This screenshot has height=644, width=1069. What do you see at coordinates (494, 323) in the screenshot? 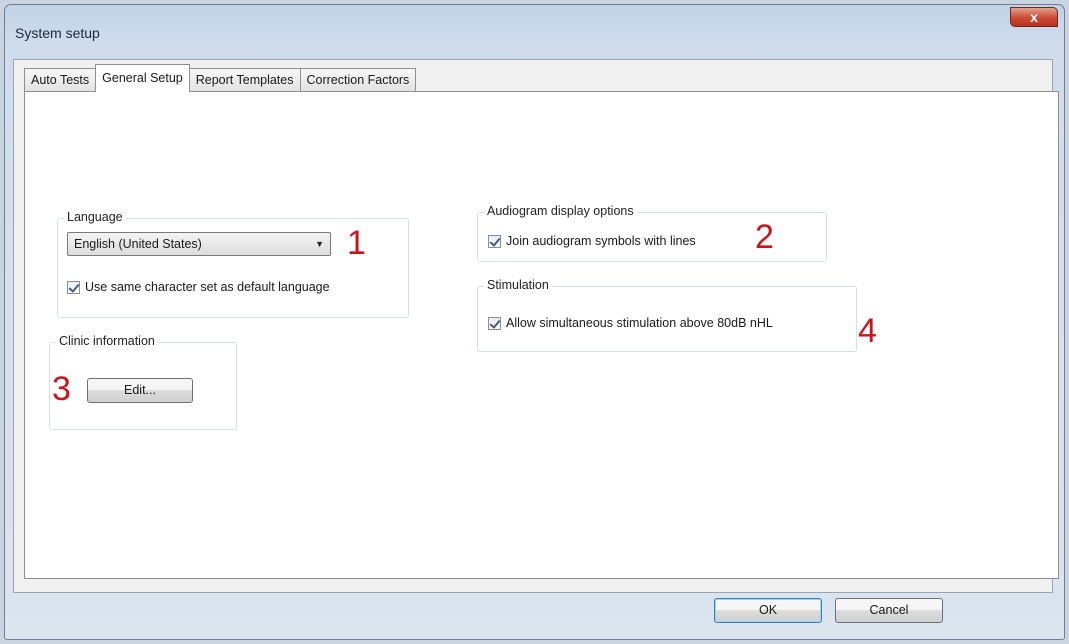
I see `simultaneous-stimulation-checkbox` at bounding box center [494, 323].